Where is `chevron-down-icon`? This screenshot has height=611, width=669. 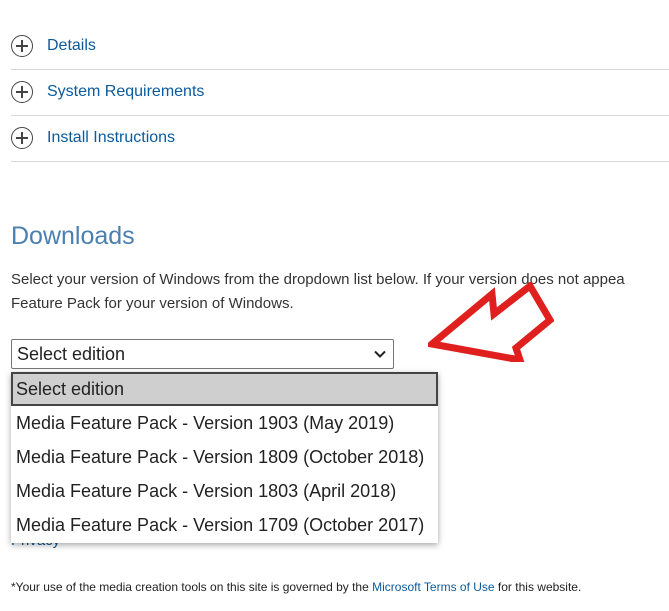
chevron-down-icon is located at coordinates (380, 354).